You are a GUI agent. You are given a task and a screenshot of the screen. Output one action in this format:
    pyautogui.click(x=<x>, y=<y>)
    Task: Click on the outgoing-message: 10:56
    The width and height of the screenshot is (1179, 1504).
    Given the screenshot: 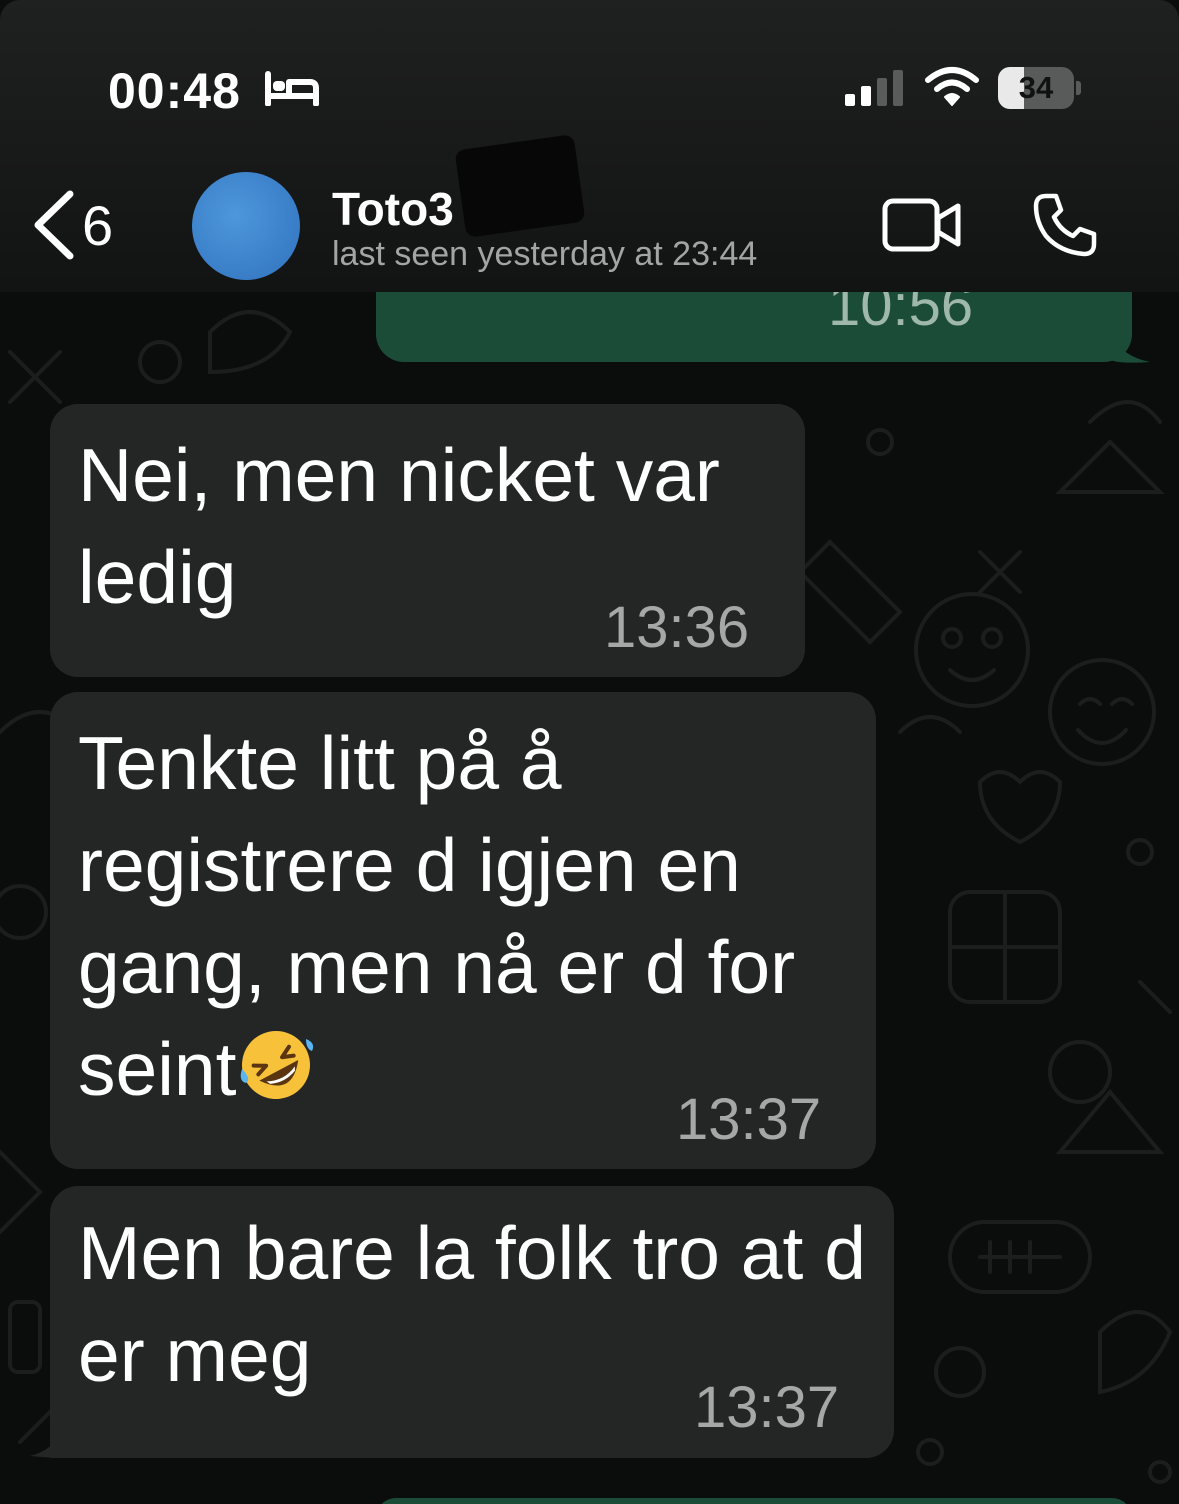 What is the action you would take?
    pyautogui.click(x=754, y=327)
    